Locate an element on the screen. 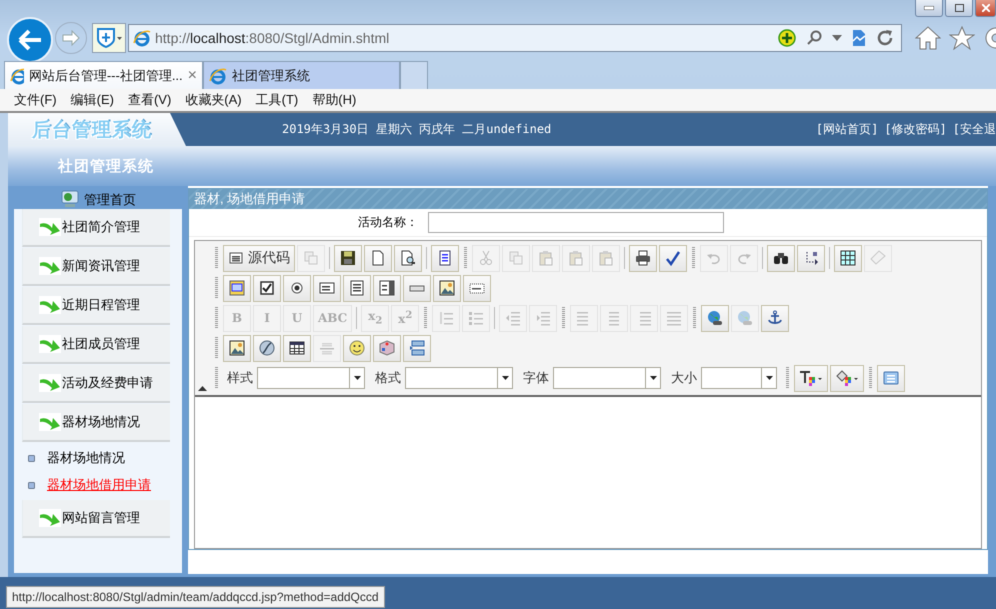  find-button is located at coordinates (781, 258).